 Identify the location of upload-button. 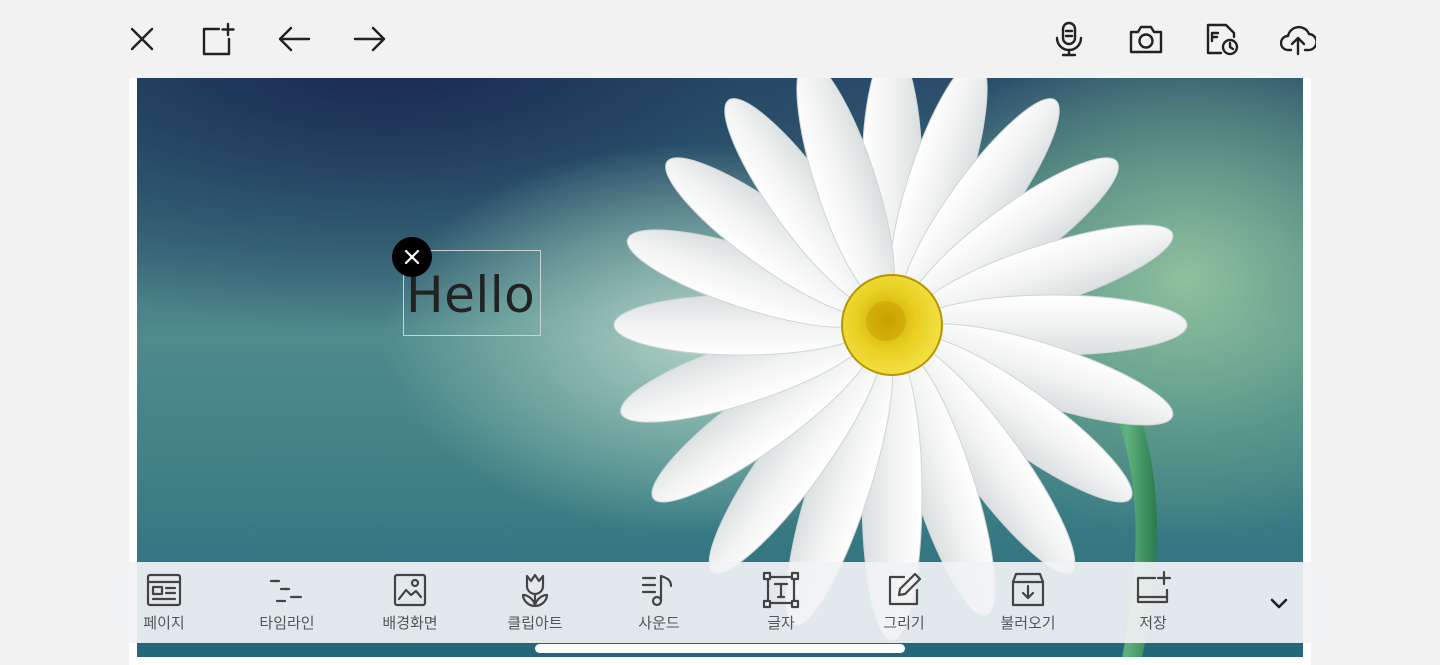
(1298, 39).